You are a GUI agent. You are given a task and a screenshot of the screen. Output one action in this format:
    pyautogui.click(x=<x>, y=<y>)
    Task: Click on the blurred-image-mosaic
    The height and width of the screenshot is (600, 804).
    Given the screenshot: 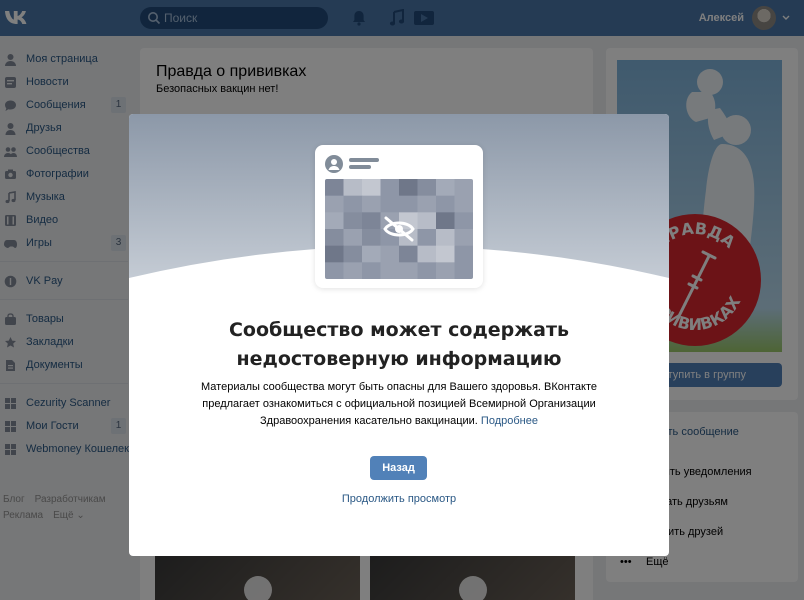 What is the action you would take?
    pyautogui.click(x=399, y=229)
    